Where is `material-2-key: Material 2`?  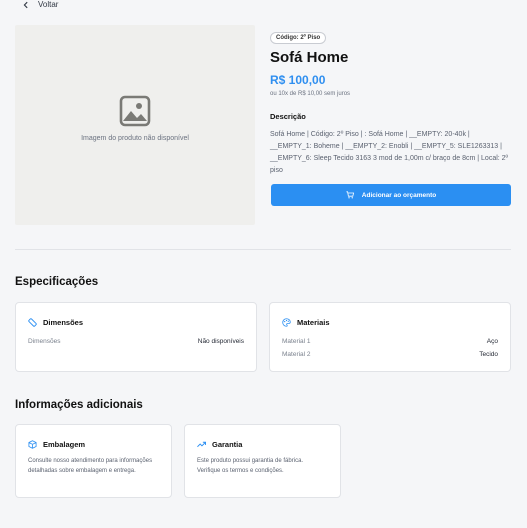 material-2-key: Material 2 is located at coordinates (296, 354).